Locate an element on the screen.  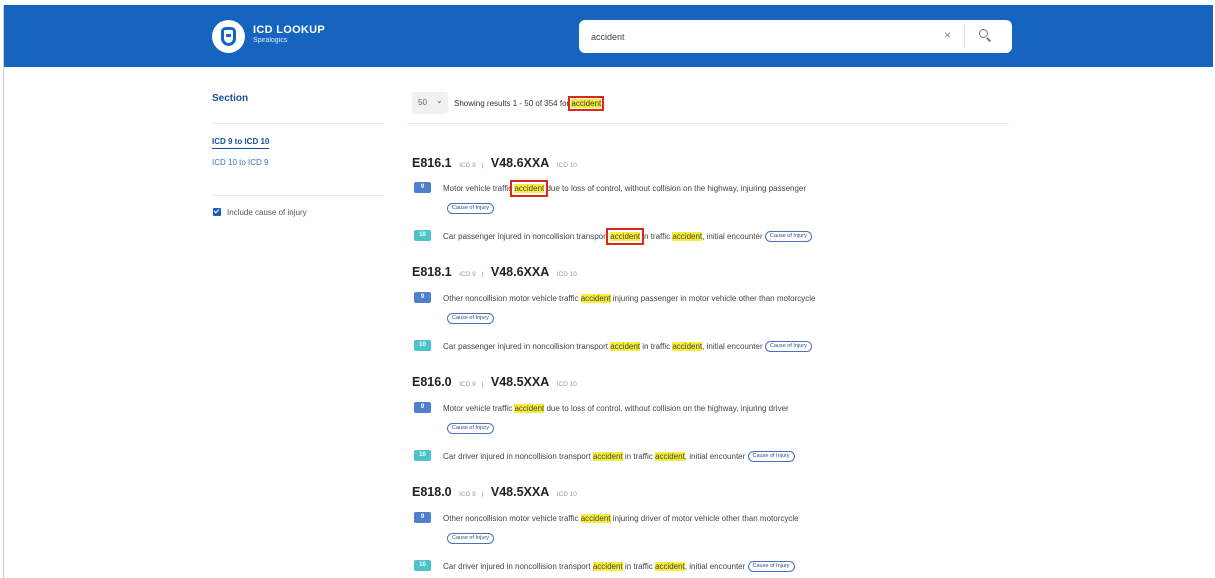
results-summary-text: Showing results 1 - 50 of 354 for is located at coordinates (512, 103).